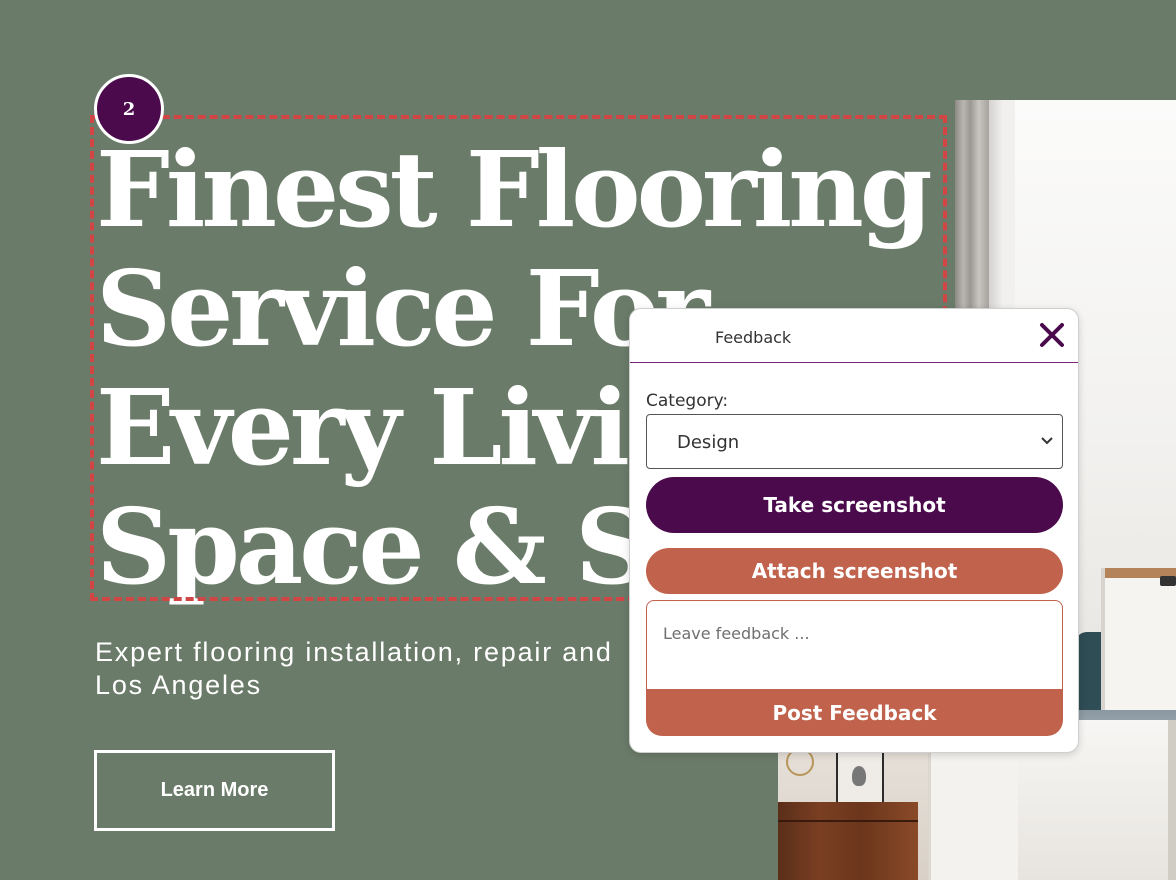 The width and height of the screenshot is (1176, 880). Describe the element at coordinates (1047, 441) in the screenshot. I see `chevron-down-icon` at that location.